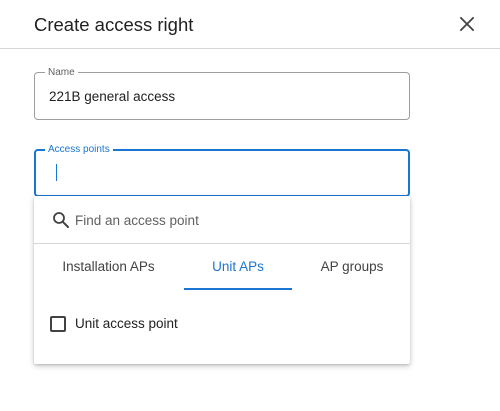 The image size is (500, 411). Describe the element at coordinates (222, 170) in the screenshot. I see `access-points-field: Access points` at that location.